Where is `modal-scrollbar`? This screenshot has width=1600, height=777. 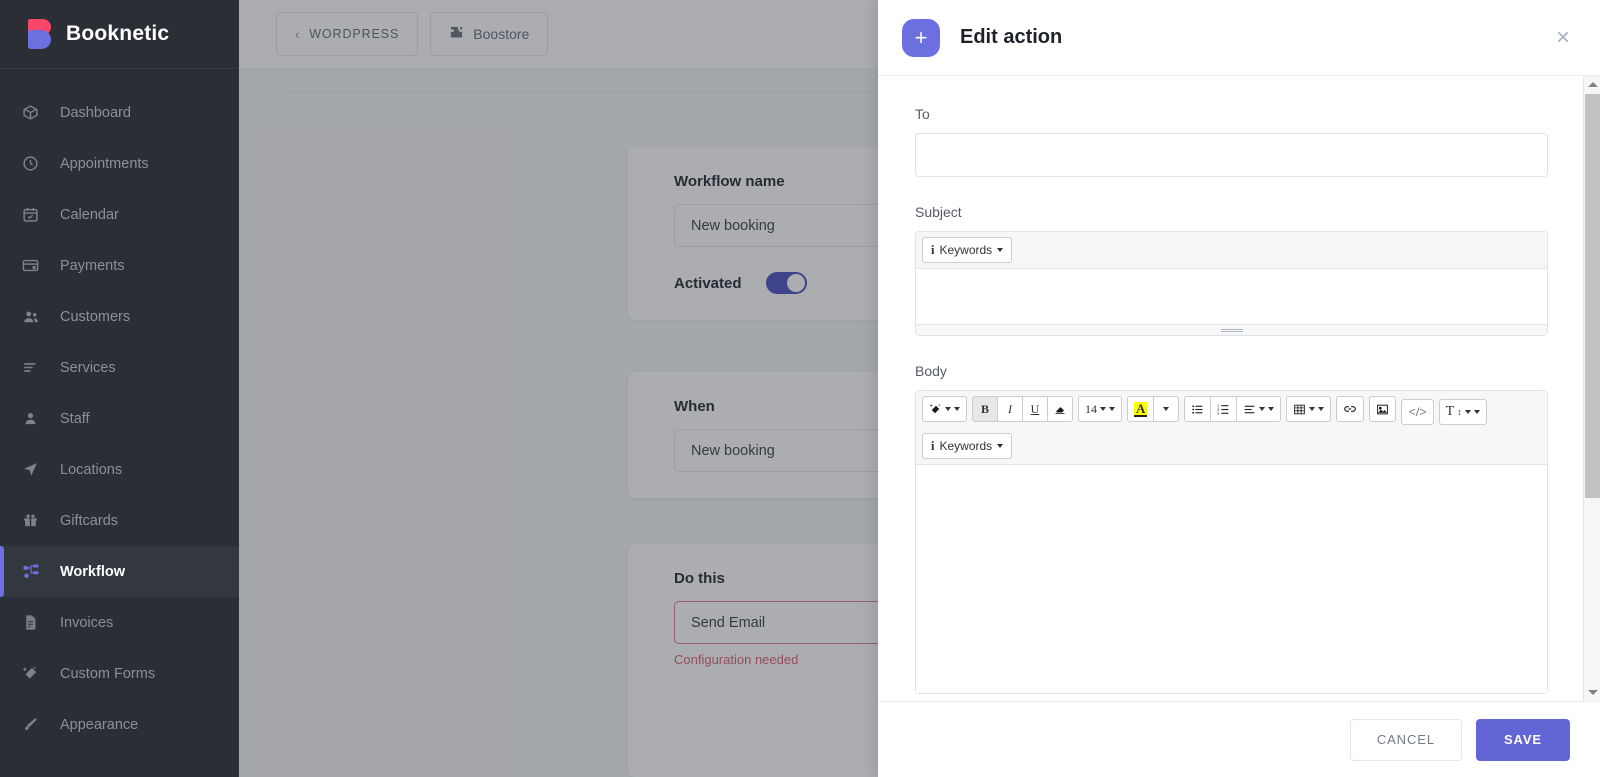 modal-scrollbar is located at coordinates (1591, 388).